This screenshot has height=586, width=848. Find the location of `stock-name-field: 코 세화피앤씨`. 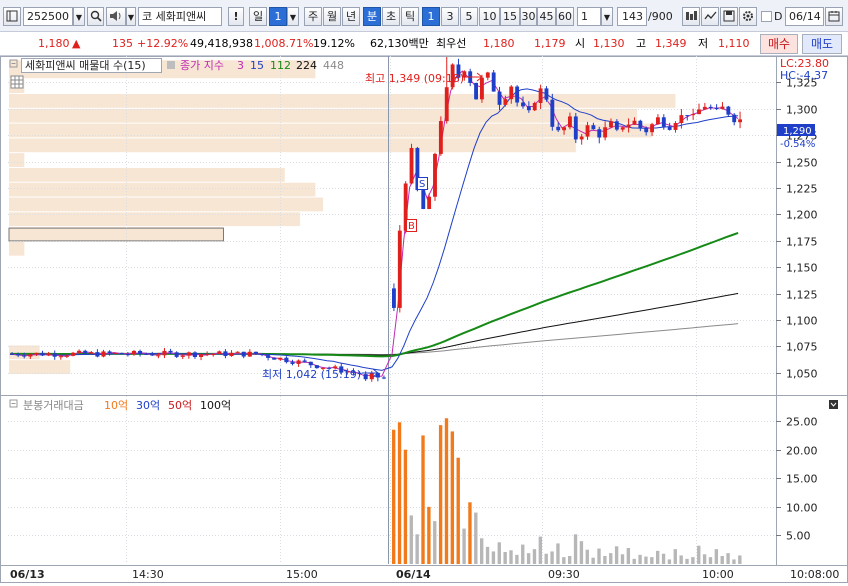

stock-name-field: 코 세화피앤씨 is located at coordinates (180, 16).